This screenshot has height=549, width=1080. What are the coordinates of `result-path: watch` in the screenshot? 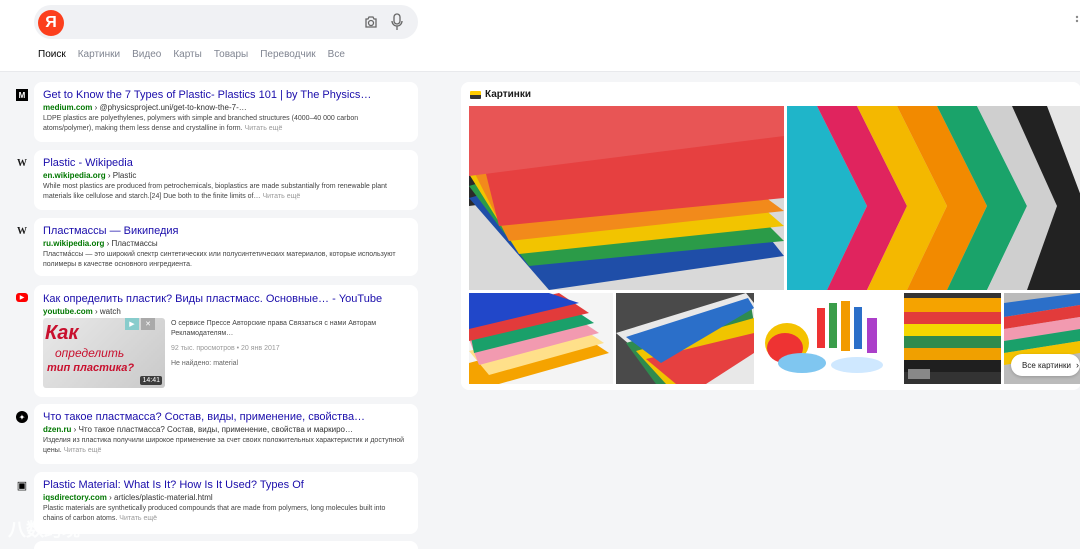 It's located at (110, 311).